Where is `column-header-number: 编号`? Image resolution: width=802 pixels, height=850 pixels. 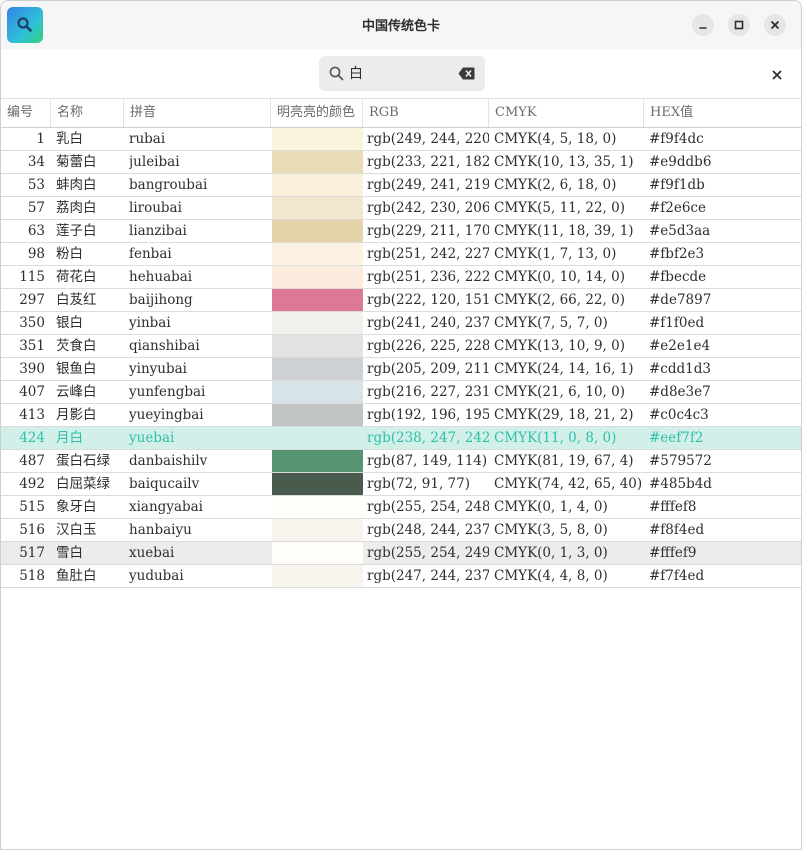
column-header-number: 编号 is located at coordinates (26, 113).